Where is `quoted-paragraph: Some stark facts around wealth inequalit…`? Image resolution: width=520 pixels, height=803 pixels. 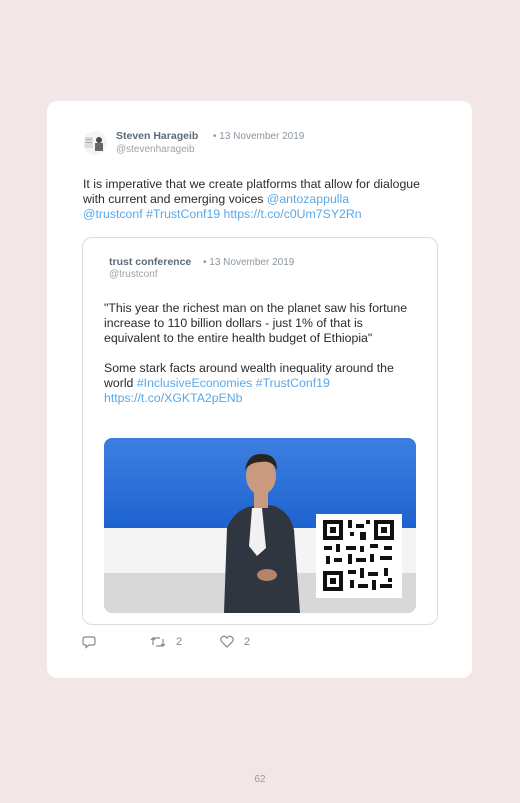 quoted-paragraph: Some stark facts around wealth inequalit… is located at coordinates (259, 383).